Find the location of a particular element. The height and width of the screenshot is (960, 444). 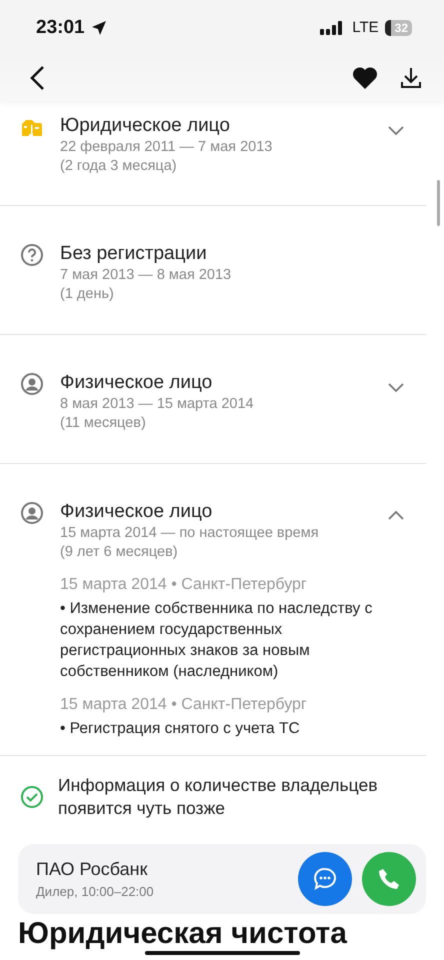

dealer-hours: Дилер, 10:00–22:00 is located at coordinates (95, 891).